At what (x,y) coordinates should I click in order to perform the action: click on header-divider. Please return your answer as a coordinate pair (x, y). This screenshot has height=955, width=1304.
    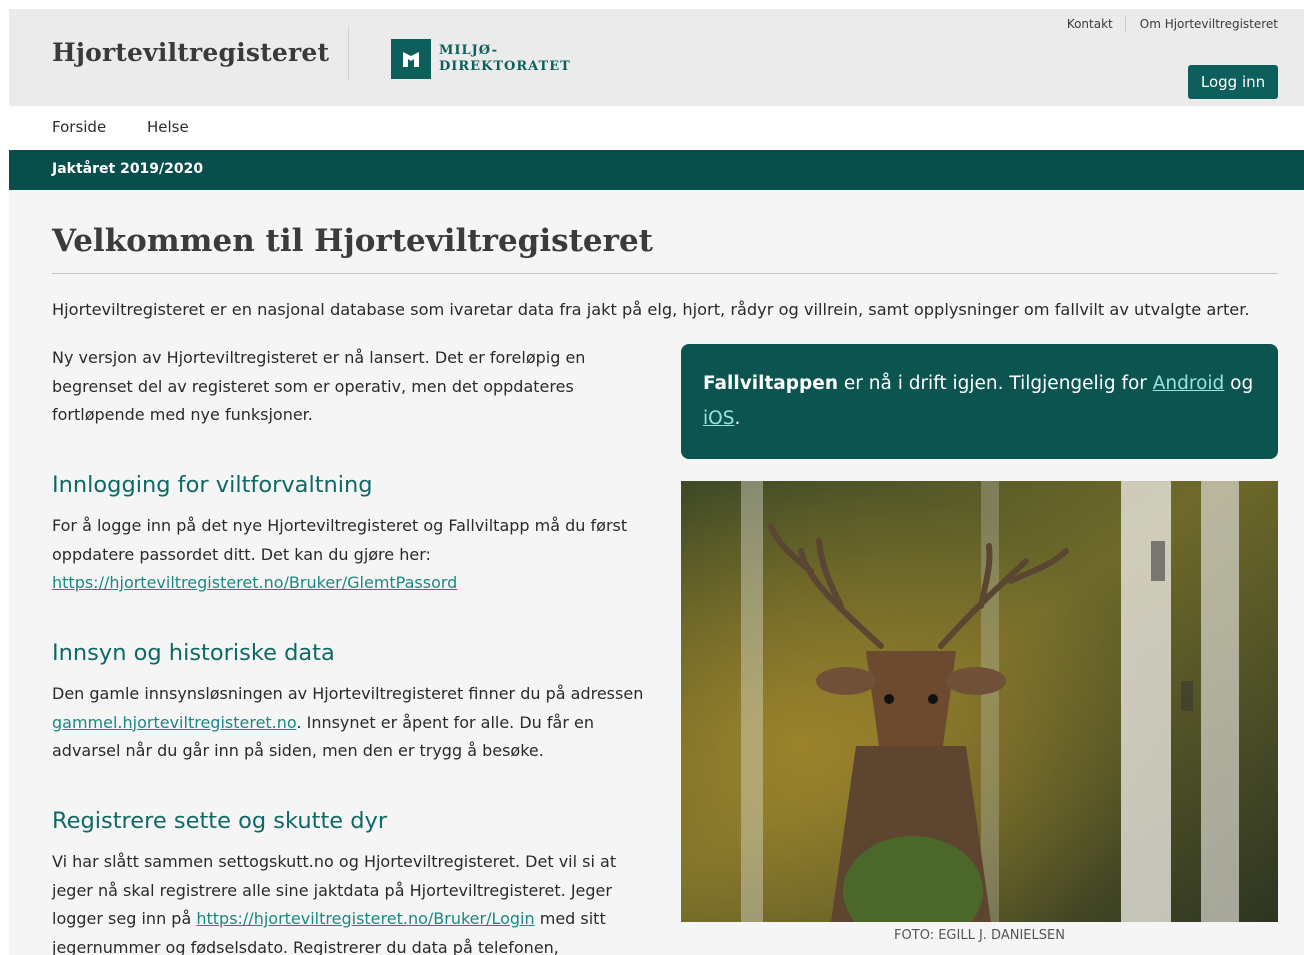
    Looking at the image, I should click on (348, 54).